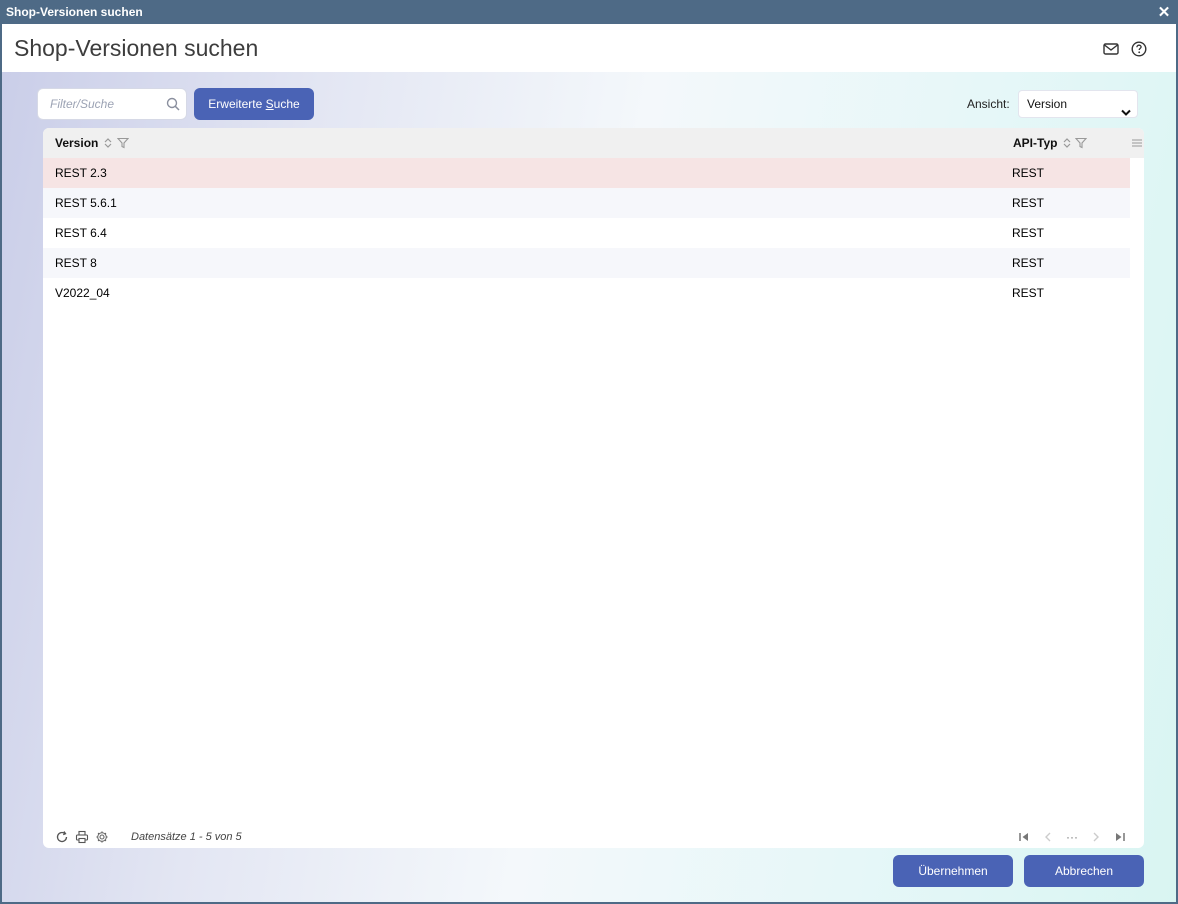  I want to click on mail-icon, so click(1111, 49).